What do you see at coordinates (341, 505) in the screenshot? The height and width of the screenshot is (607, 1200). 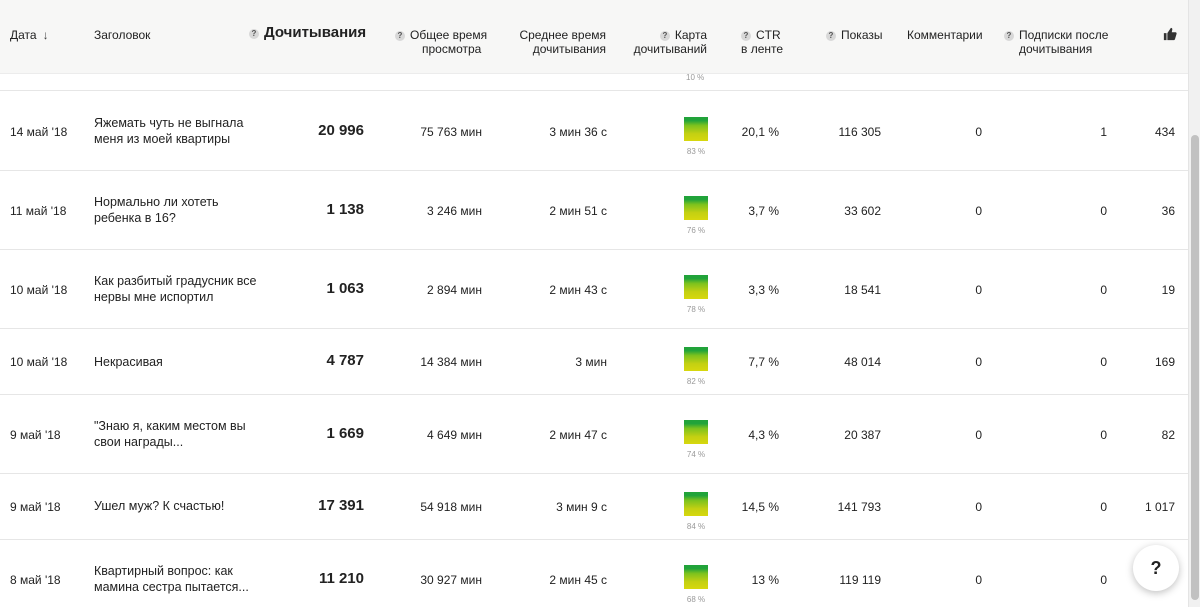 I see `row-reads: 17 391` at bounding box center [341, 505].